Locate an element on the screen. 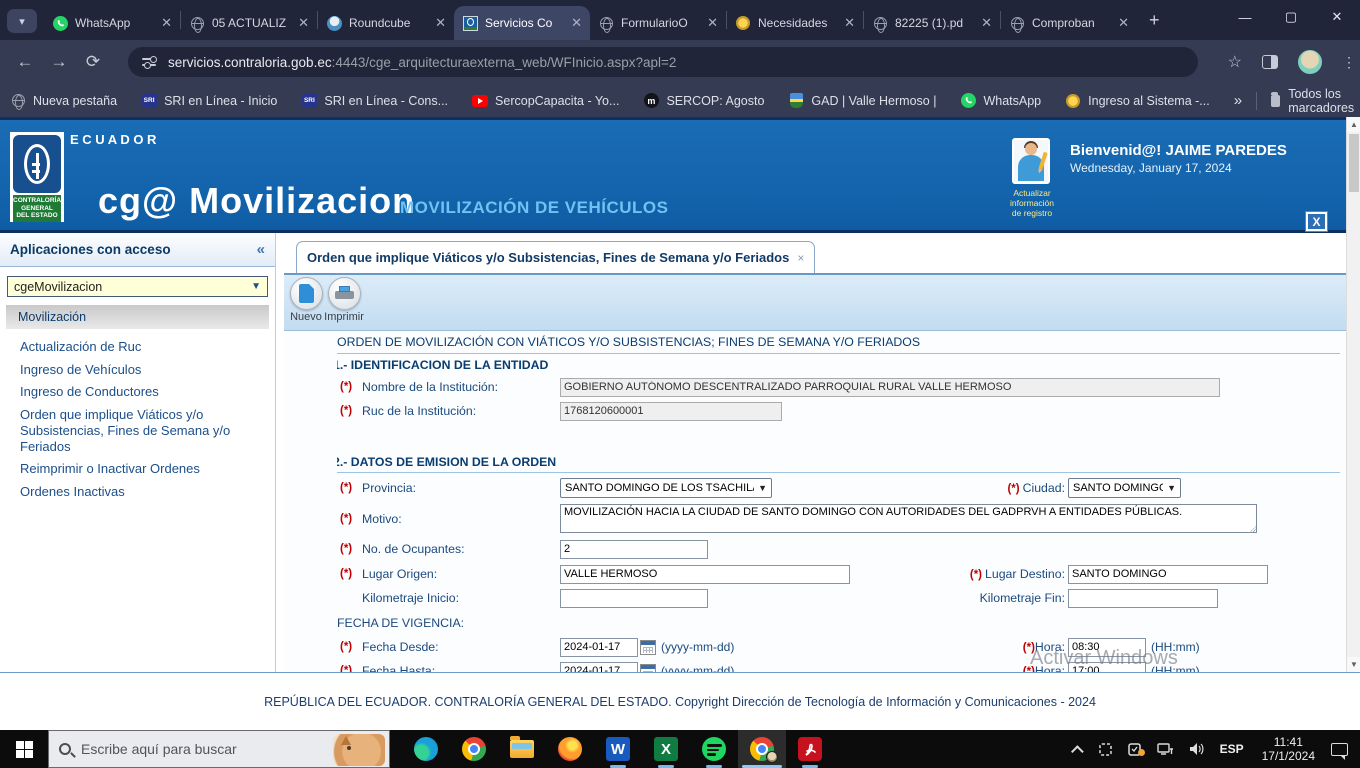 Image resolution: width=1360 pixels, height=768 pixels. bookmark-item: WhatsApp is located at coordinates (1000, 101).